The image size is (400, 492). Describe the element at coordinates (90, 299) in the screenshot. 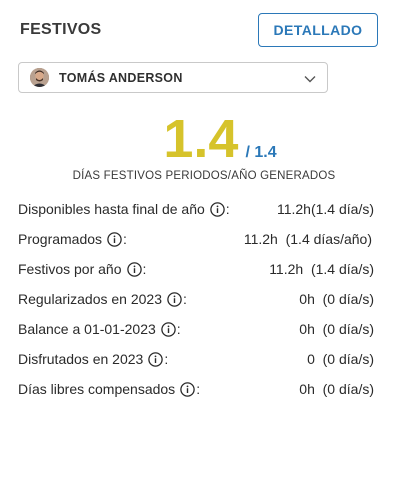

I see `stat-label: Regularizados en 2023` at that location.